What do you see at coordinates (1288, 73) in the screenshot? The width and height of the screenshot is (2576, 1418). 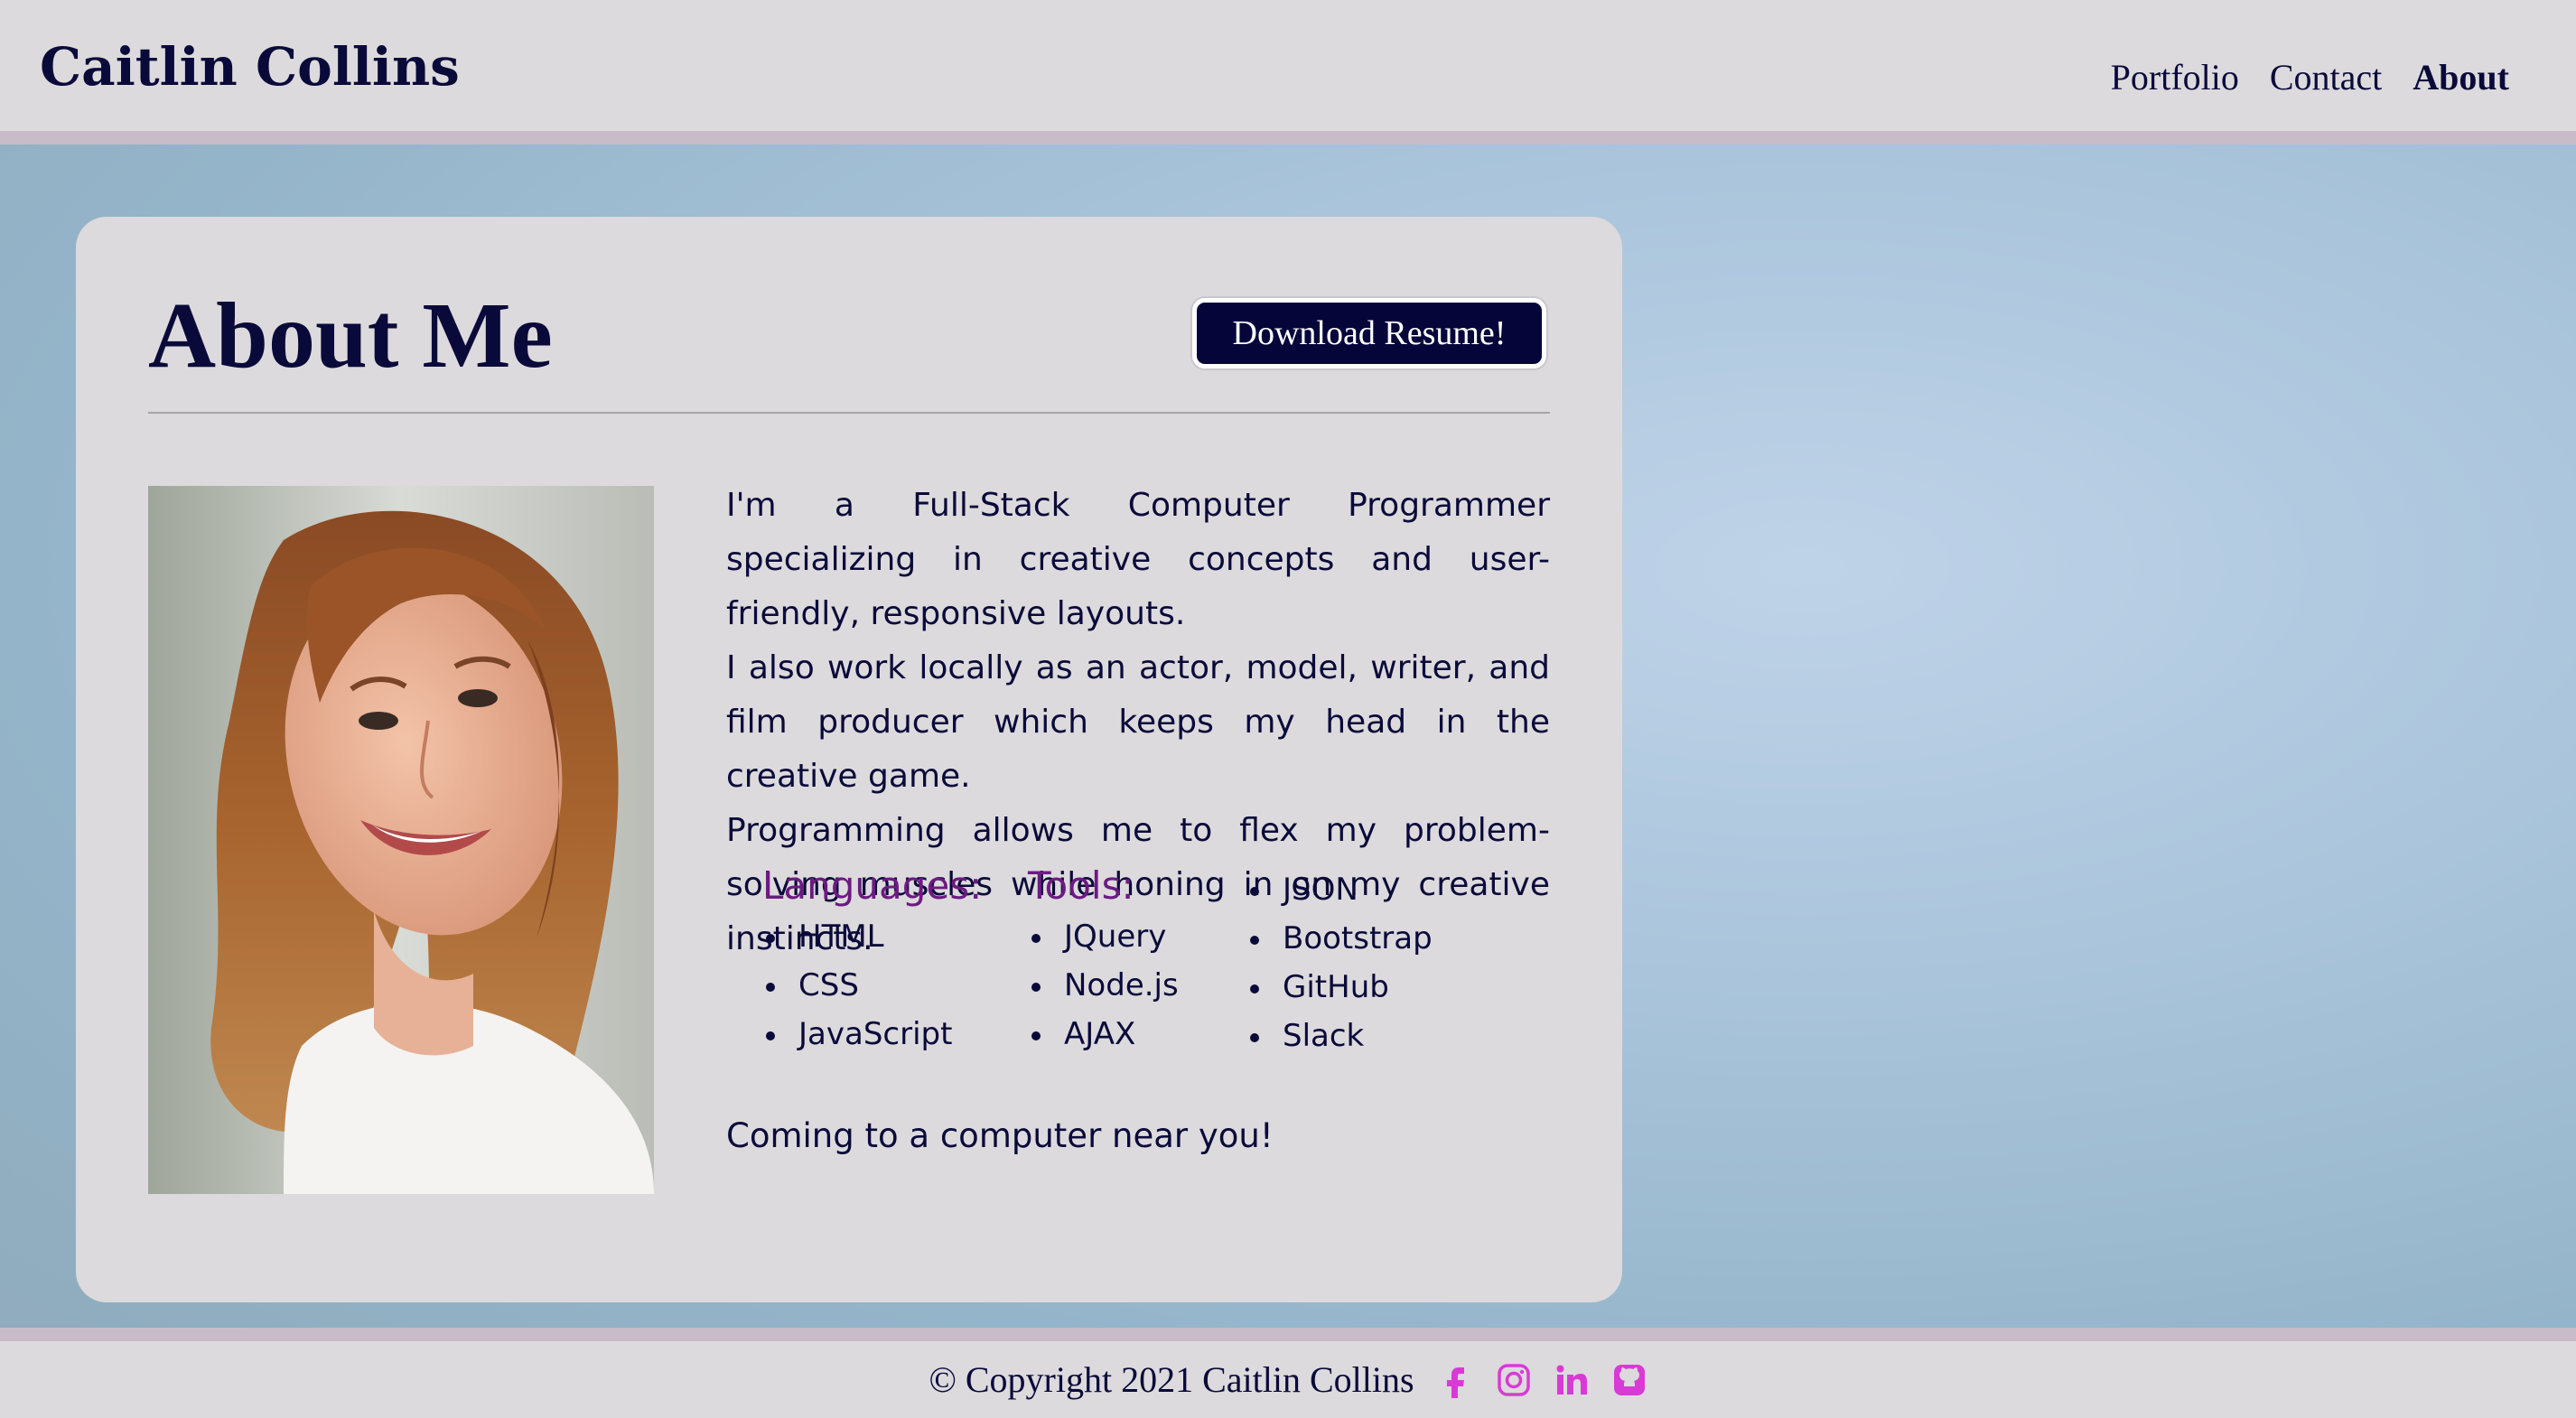 I see `site-header: Caitlin Collins Portfolio Contact About` at bounding box center [1288, 73].